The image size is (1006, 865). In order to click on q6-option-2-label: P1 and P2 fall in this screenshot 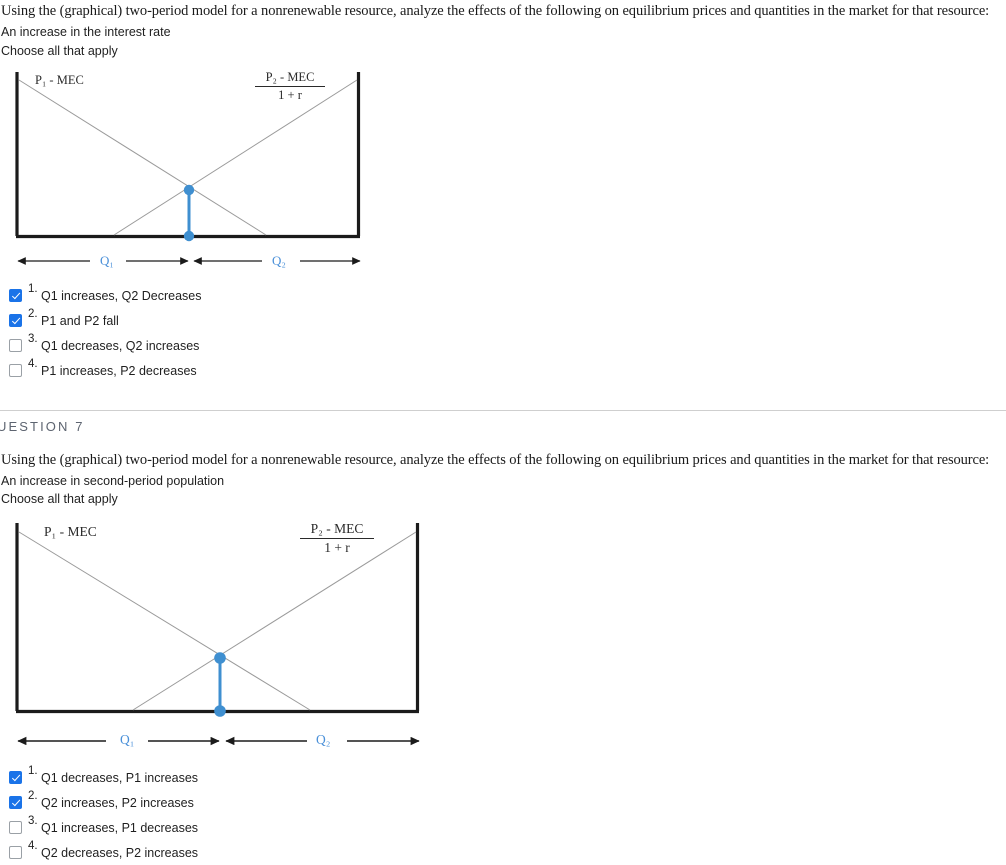, I will do `click(80, 321)`.